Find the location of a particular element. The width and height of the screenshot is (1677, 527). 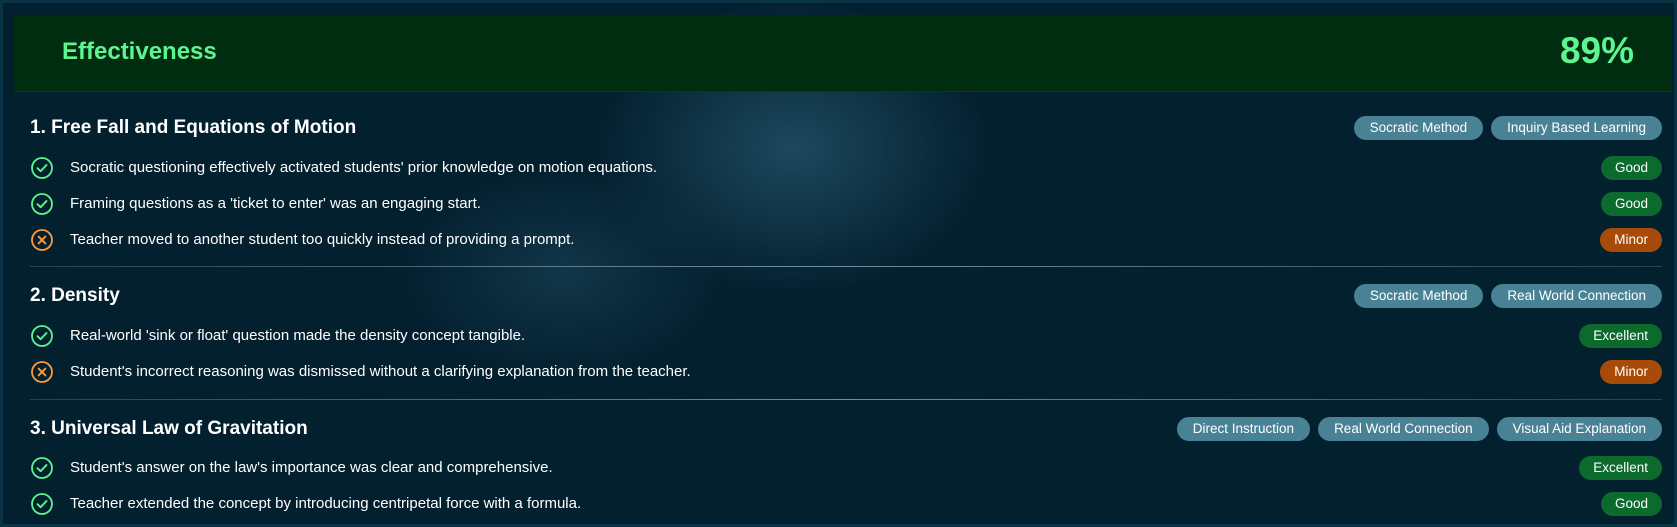

tag-list: Socratic Method Inquiry Based Learning is located at coordinates (1507, 128).